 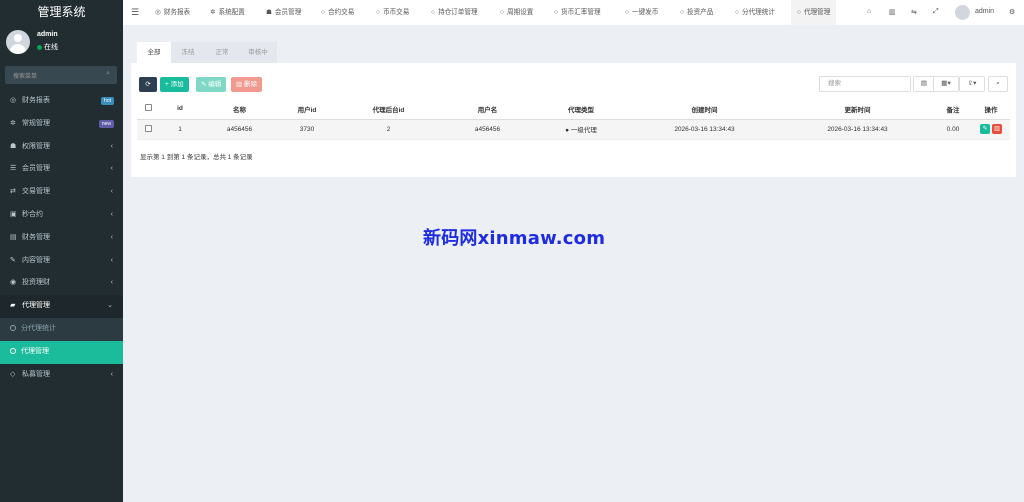 I want to click on sidebar-item-finance-report: ◎ 财务报表 hot, so click(x=61, y=101).